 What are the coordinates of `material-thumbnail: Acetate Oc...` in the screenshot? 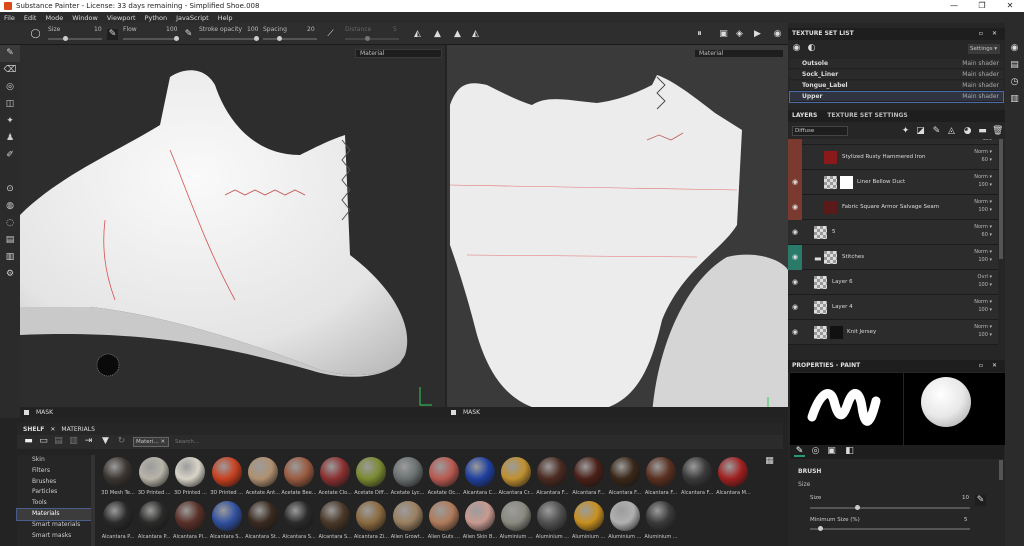 It's located at (444, 480).